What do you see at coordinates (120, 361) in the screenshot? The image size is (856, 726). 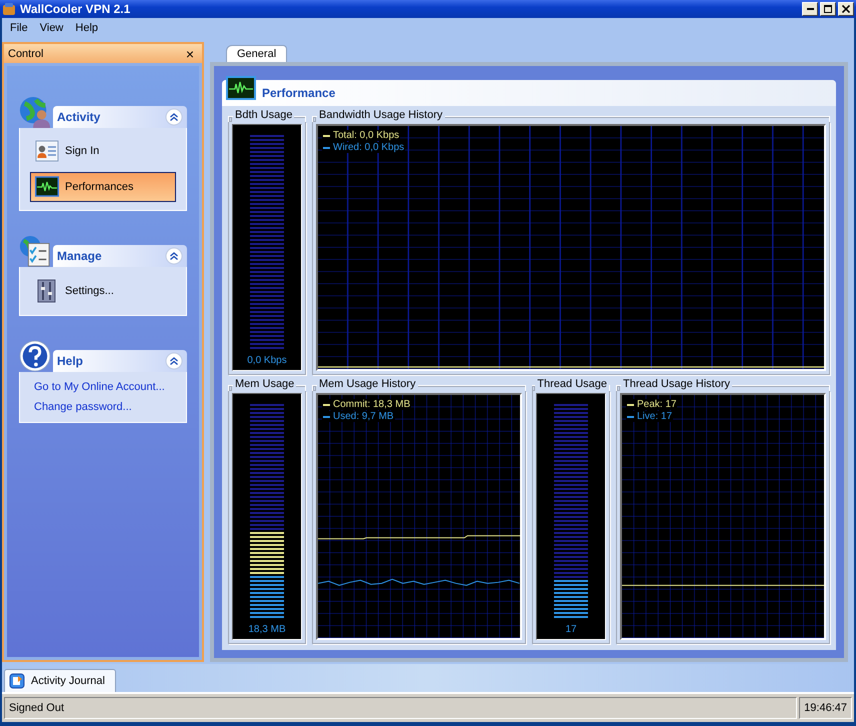 I see `group-header: Help` at bounding box center [120, 361].